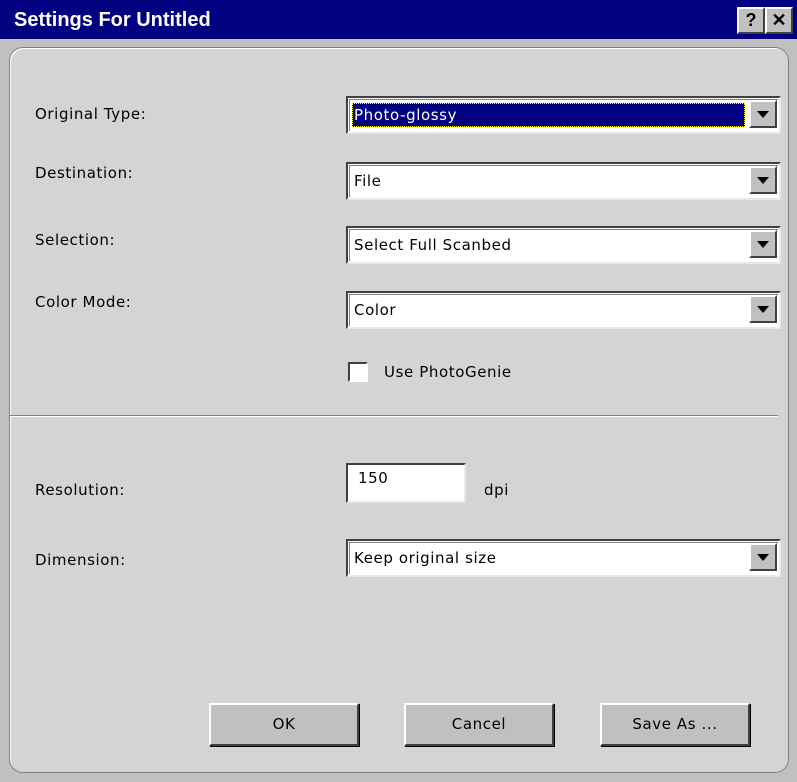 The height and width of the screenshot is (782, 797). Describe the element at coordinates (284, 724) in the screenshot. I see `ok-button: OK` at that location.